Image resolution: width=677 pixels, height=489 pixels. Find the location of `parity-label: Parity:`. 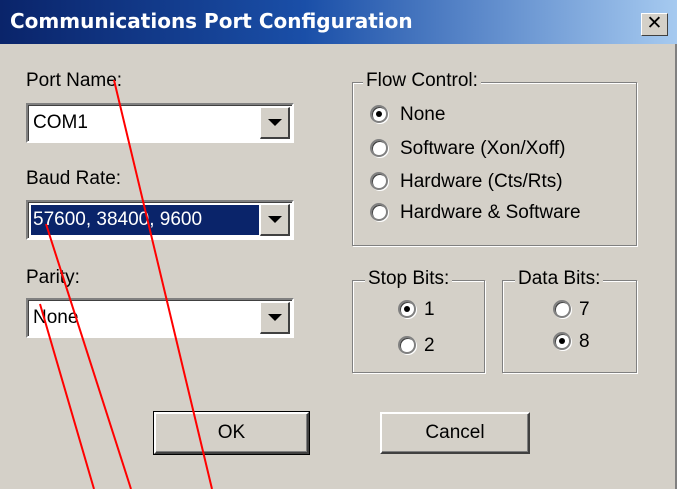

parity-label: Parity: is located at coordinates (53, 277).